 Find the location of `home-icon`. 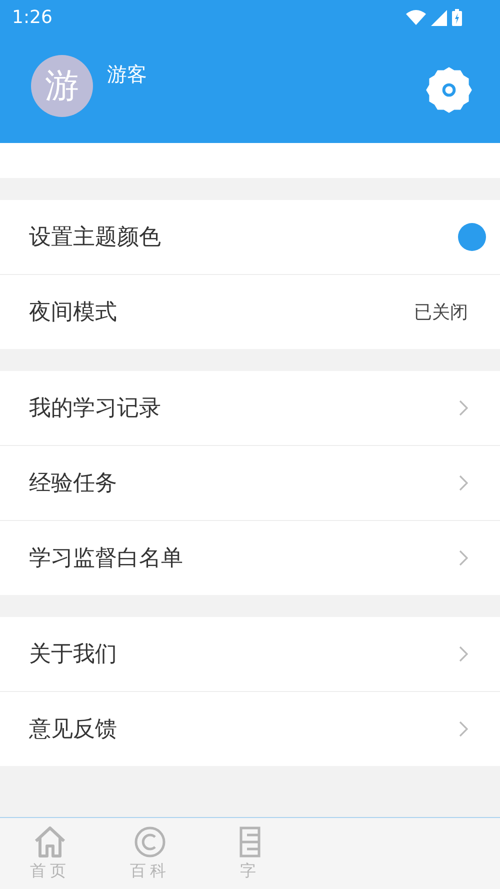

home-icon is located at coordinates (50, 842).